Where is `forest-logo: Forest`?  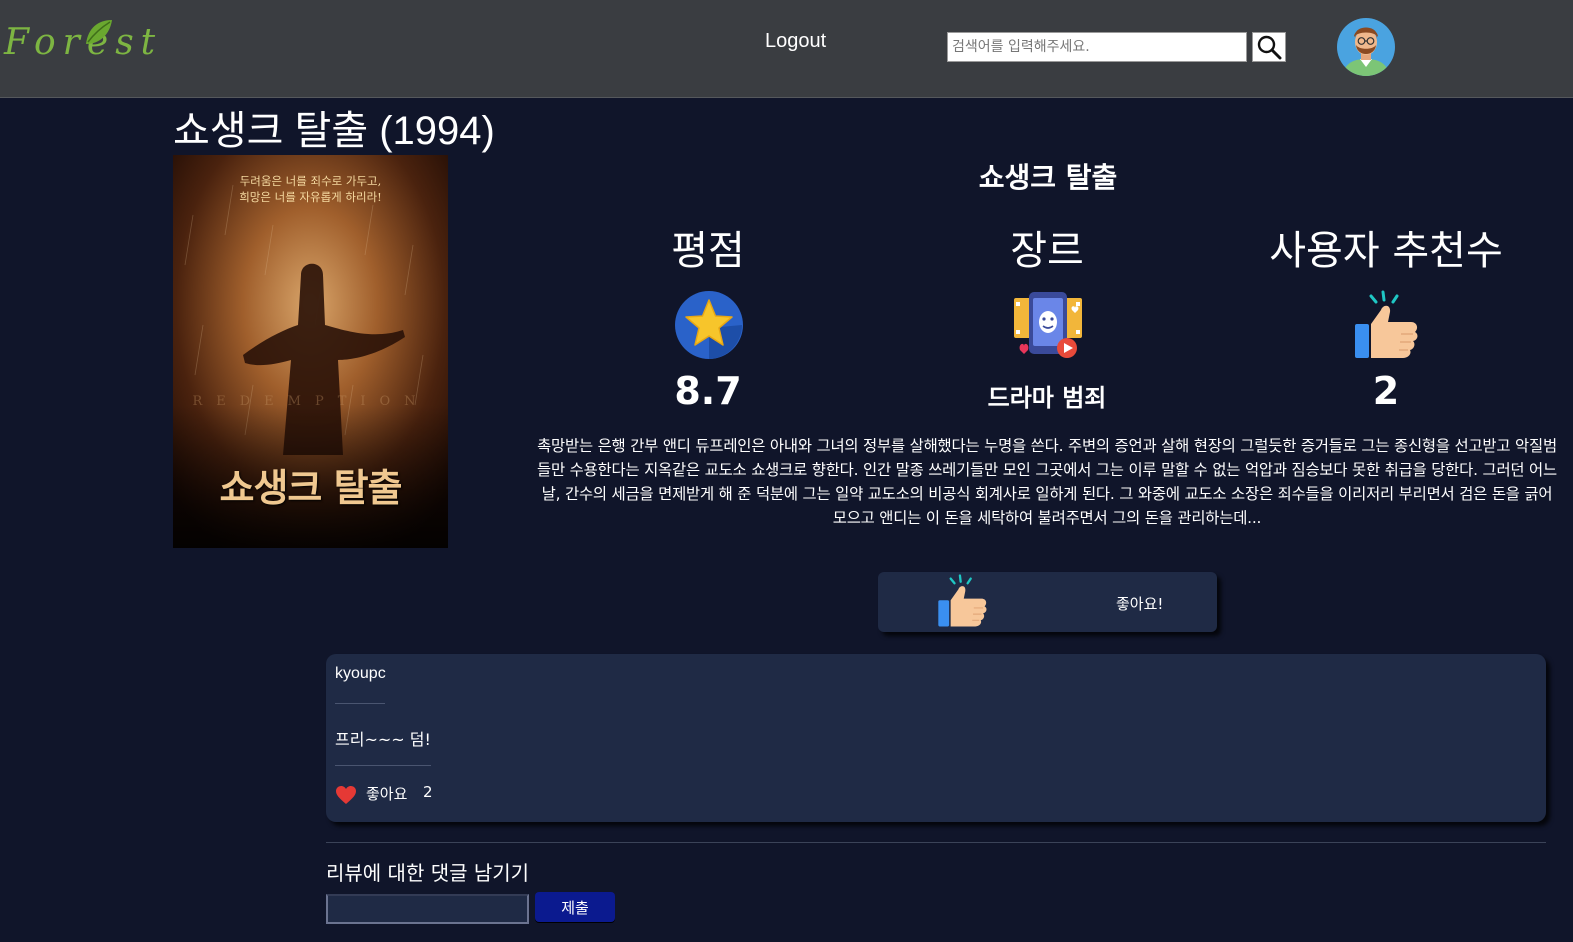 forest-logo: Forest is located at coordinates (79, 46).